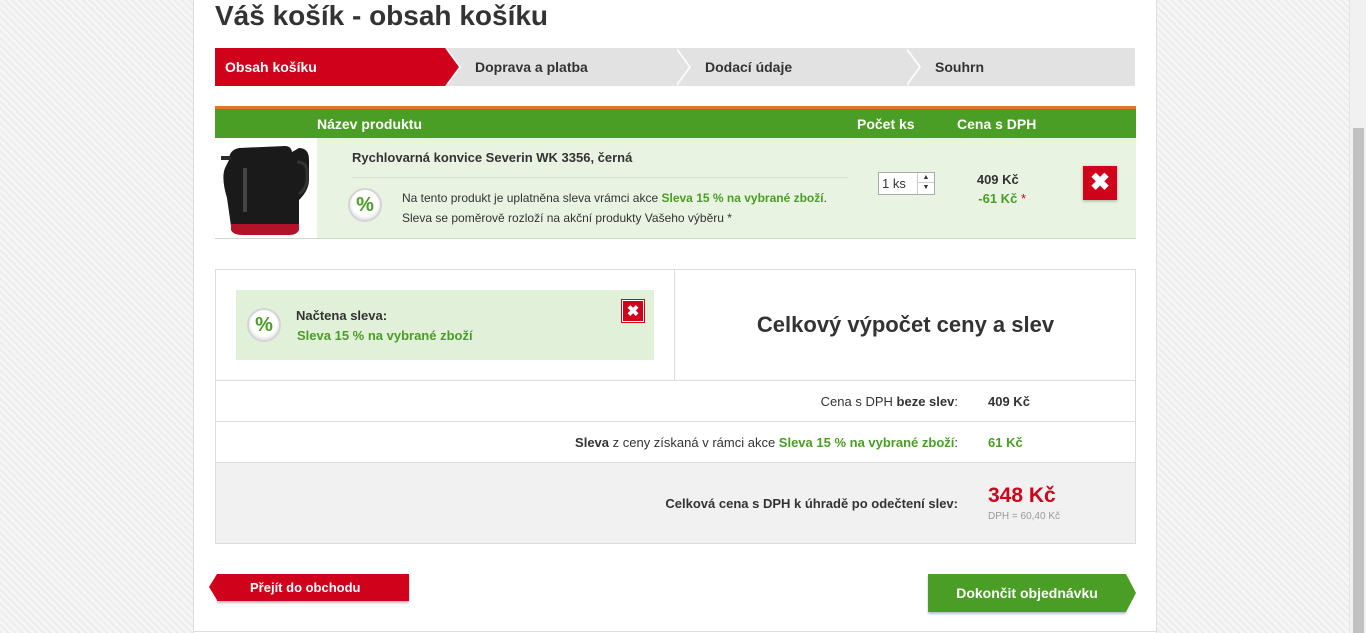  I want to click on quantity-down-icon: ▼, so click(926, 188).